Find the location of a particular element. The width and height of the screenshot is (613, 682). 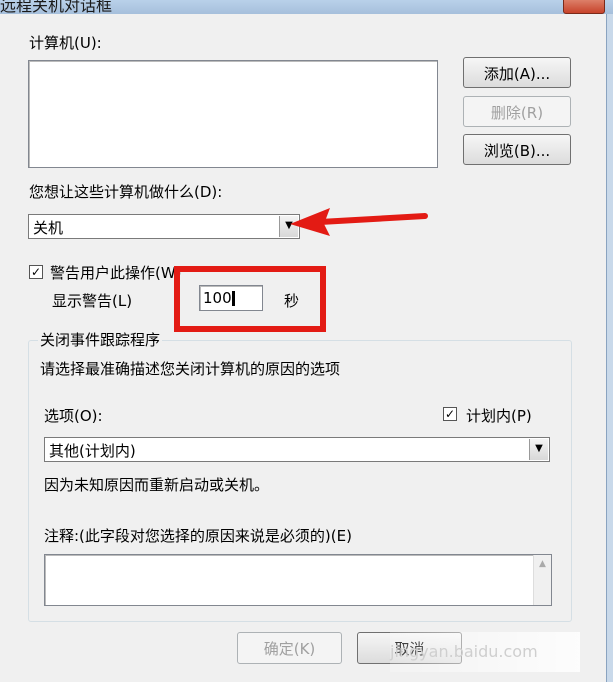

event-tracker-title: 关闭事件跟踪程序 is located at coordinates (100, 339).